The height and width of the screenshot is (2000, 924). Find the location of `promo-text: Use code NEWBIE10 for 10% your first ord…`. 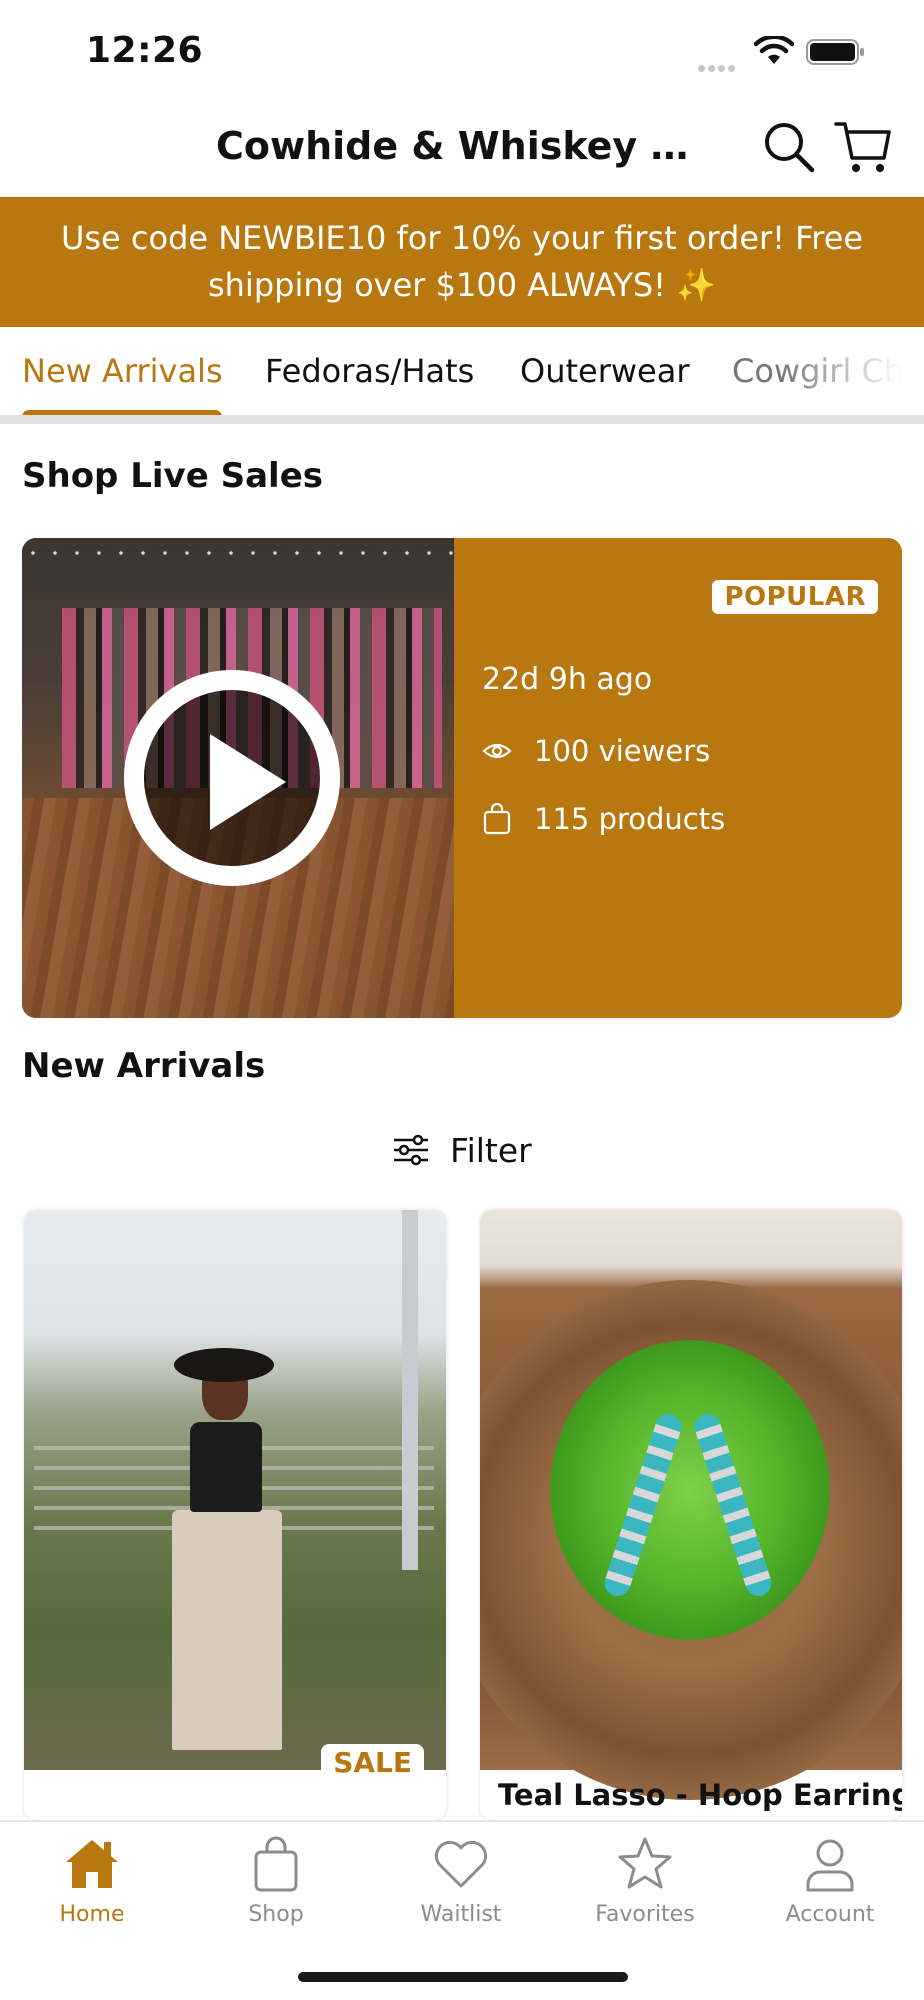

promo-text: Use code NEWBIE10 for 10% your first ord… is located at coordinates (462, 261).